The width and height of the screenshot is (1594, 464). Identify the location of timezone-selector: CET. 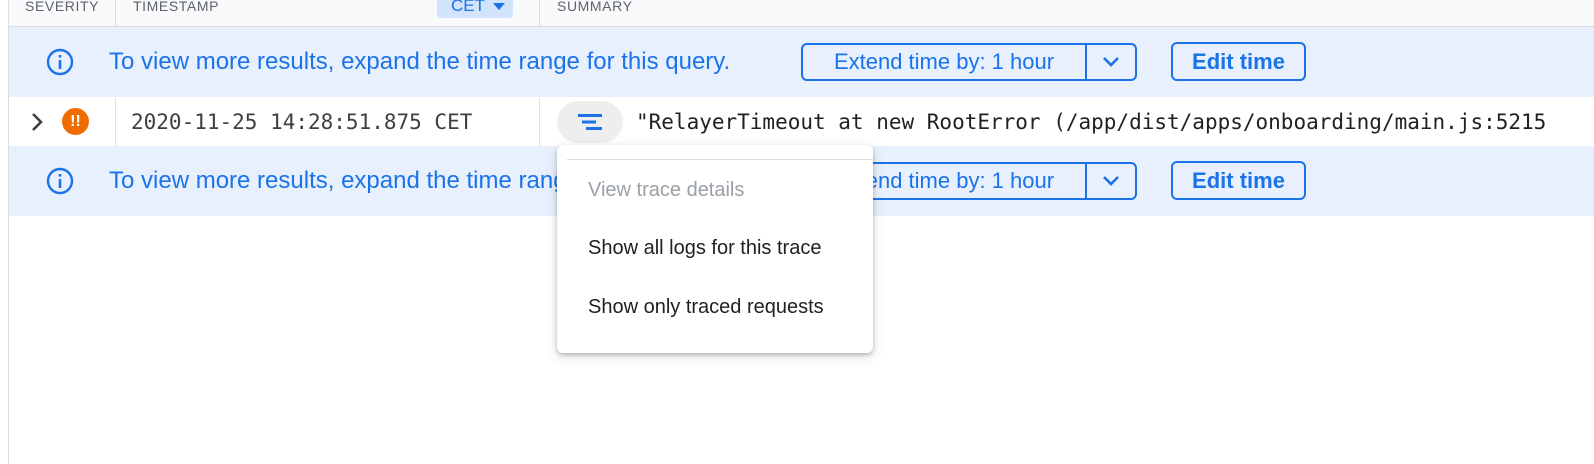
(475, 9).